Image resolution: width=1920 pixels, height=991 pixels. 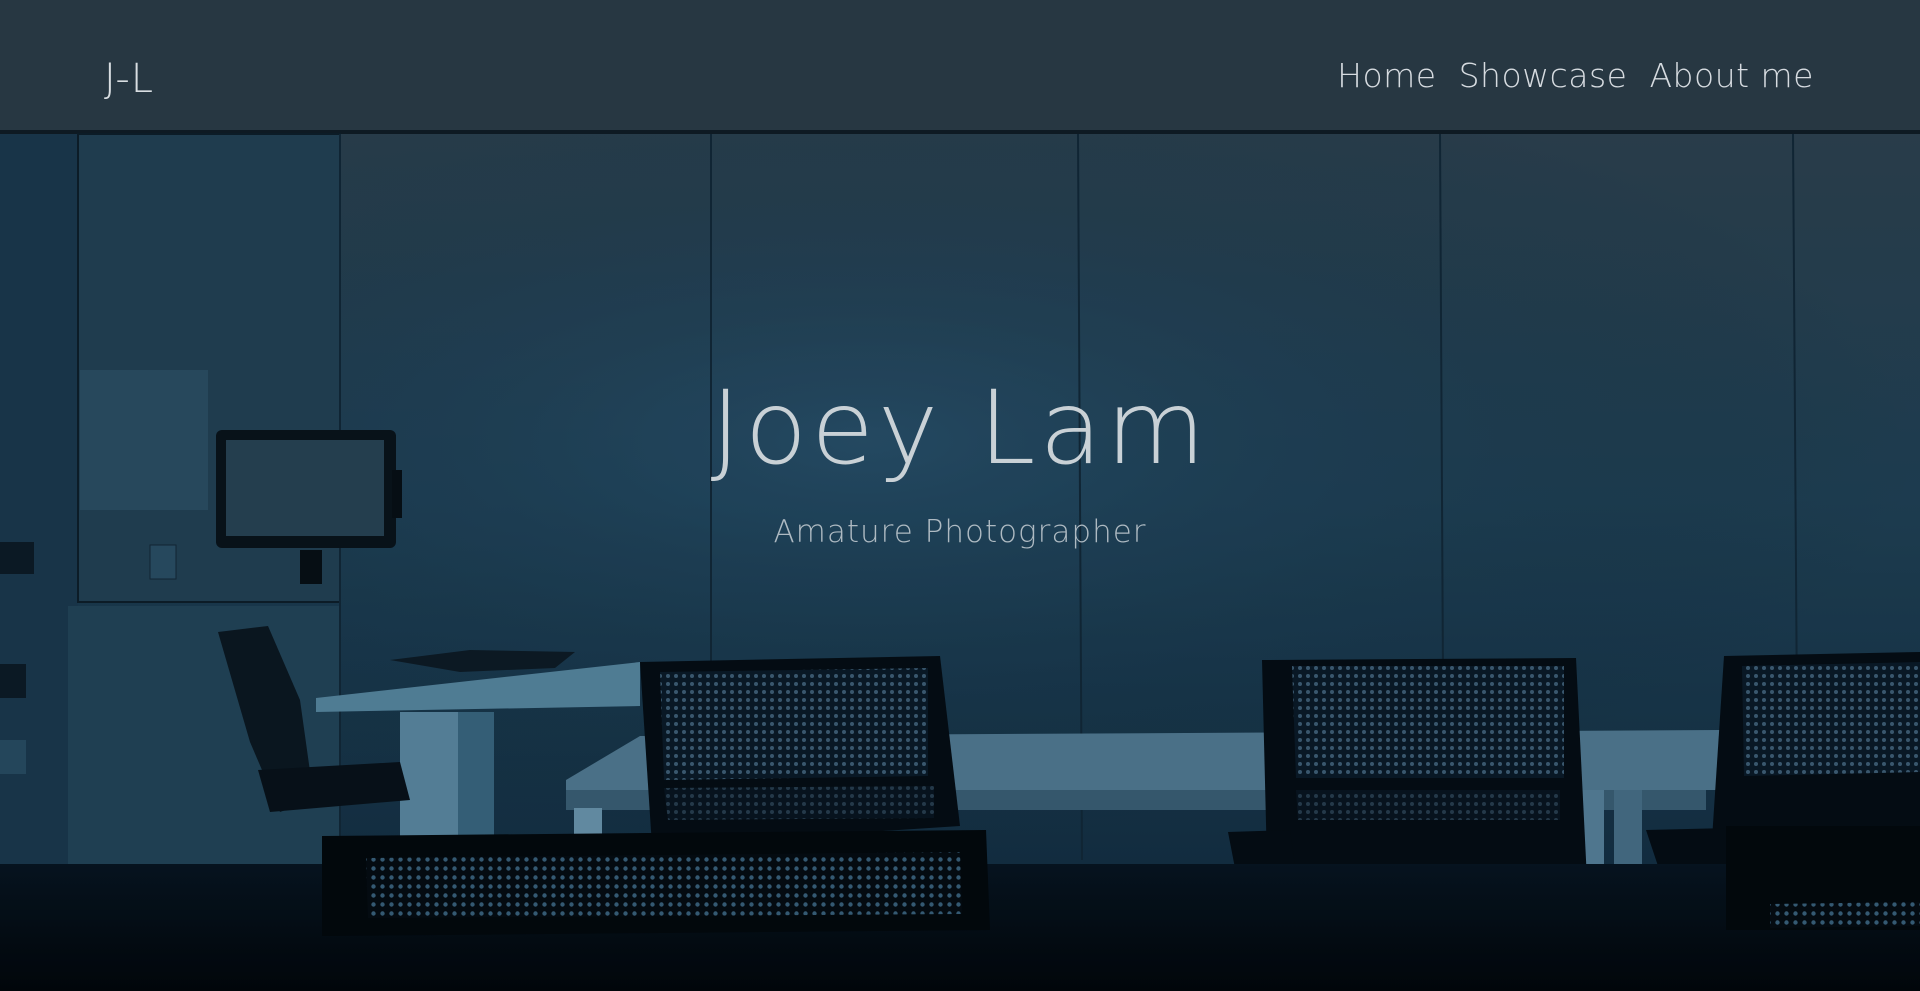 What do you see at coordinates (1731, 75) in the screenshot?
I see `nav-link-about-me: About me` at bounding box center [1731, 75].